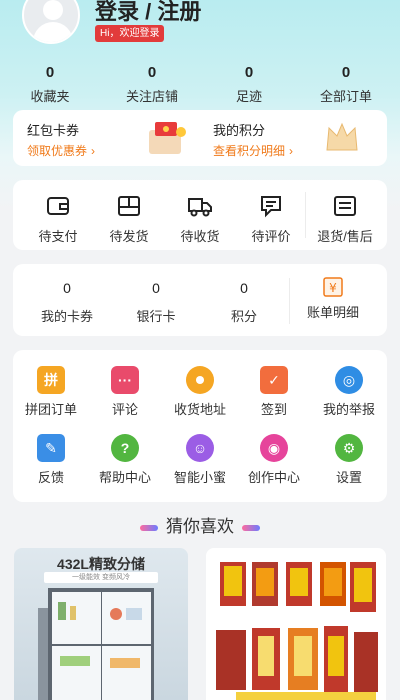 This screenshot has width=400, height=700. Describe the element at coordinates (200, 524) in the screenshot. I see `guess-you-like-heading: 猜你喜欢` at that location.